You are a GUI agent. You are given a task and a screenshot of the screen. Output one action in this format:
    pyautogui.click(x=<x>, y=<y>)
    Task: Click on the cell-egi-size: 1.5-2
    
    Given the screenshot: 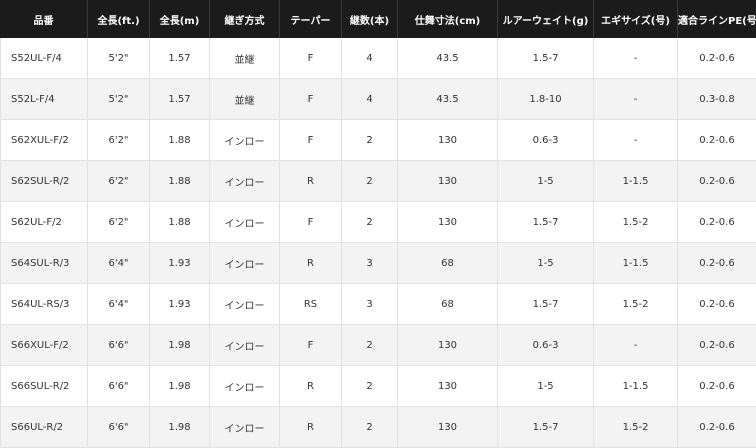 What is the action you would take?
    pyautogui.click(x=636, y=427)
    